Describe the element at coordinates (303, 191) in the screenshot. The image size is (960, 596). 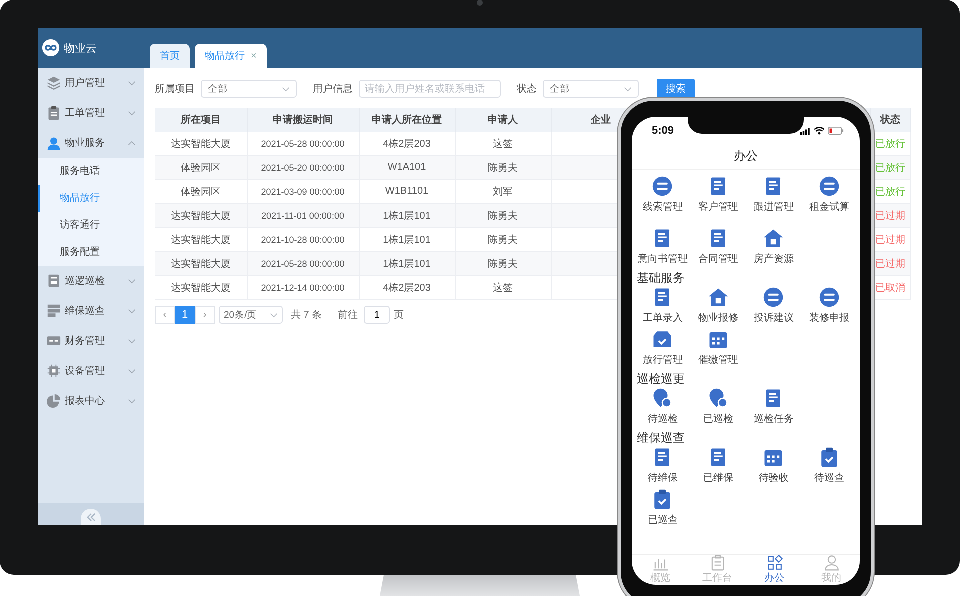
I see `table-cell: 2021-03-09 00:00:00` at that location.